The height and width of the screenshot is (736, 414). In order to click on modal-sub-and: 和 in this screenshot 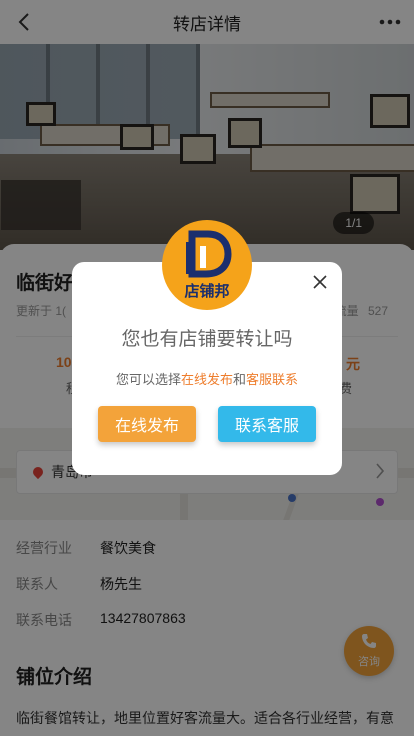, I will do `click(240, 379)`.